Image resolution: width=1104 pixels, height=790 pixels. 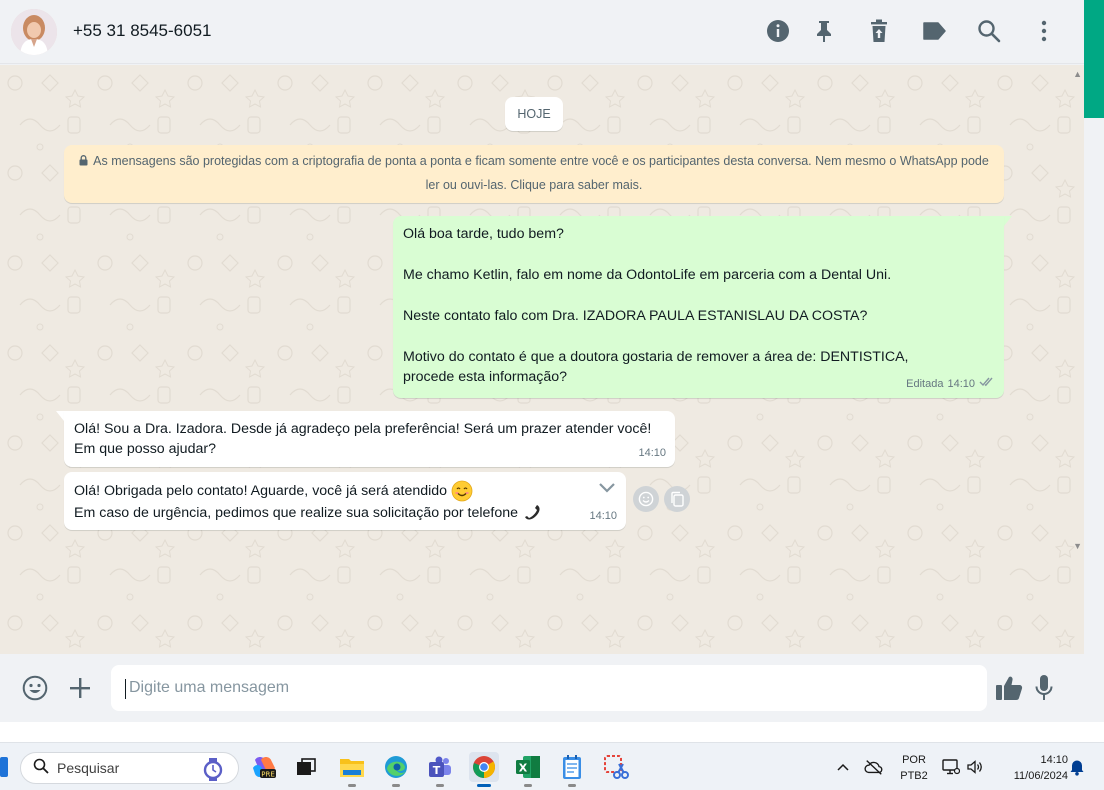 I want to click on scroll-down-arrow: ▼, so click(x=1077, y=546).